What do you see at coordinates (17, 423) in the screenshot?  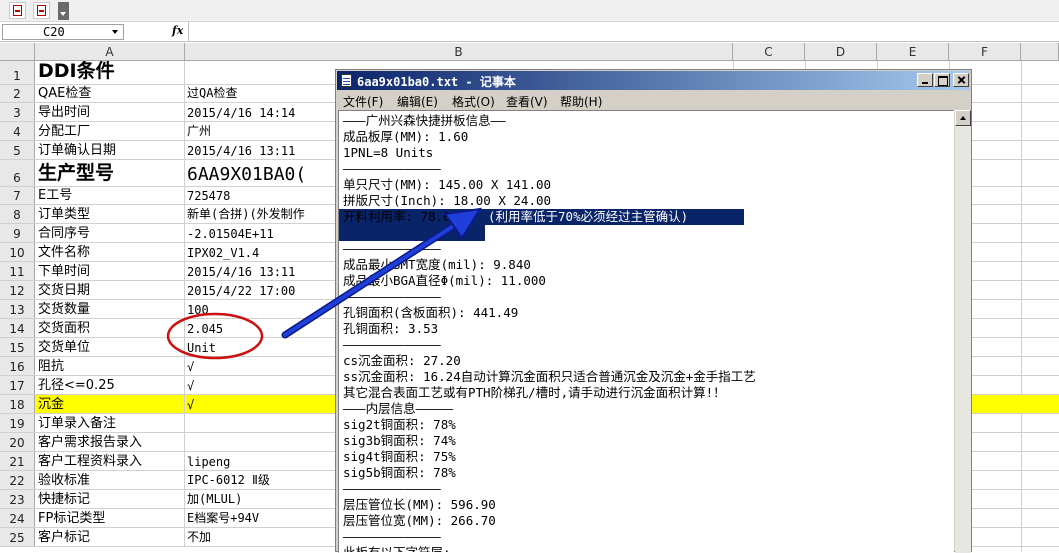 I see `row-header: 19` at bounding box center [17, 423].